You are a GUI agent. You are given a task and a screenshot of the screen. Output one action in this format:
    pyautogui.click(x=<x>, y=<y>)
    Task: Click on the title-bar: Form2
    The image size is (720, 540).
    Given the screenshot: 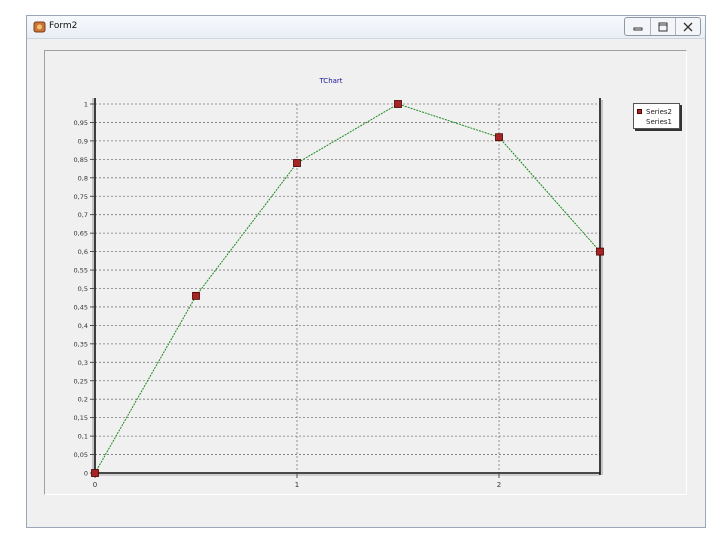 What is the action you would take?
    pyautogui.click(x=366, y=27)
    